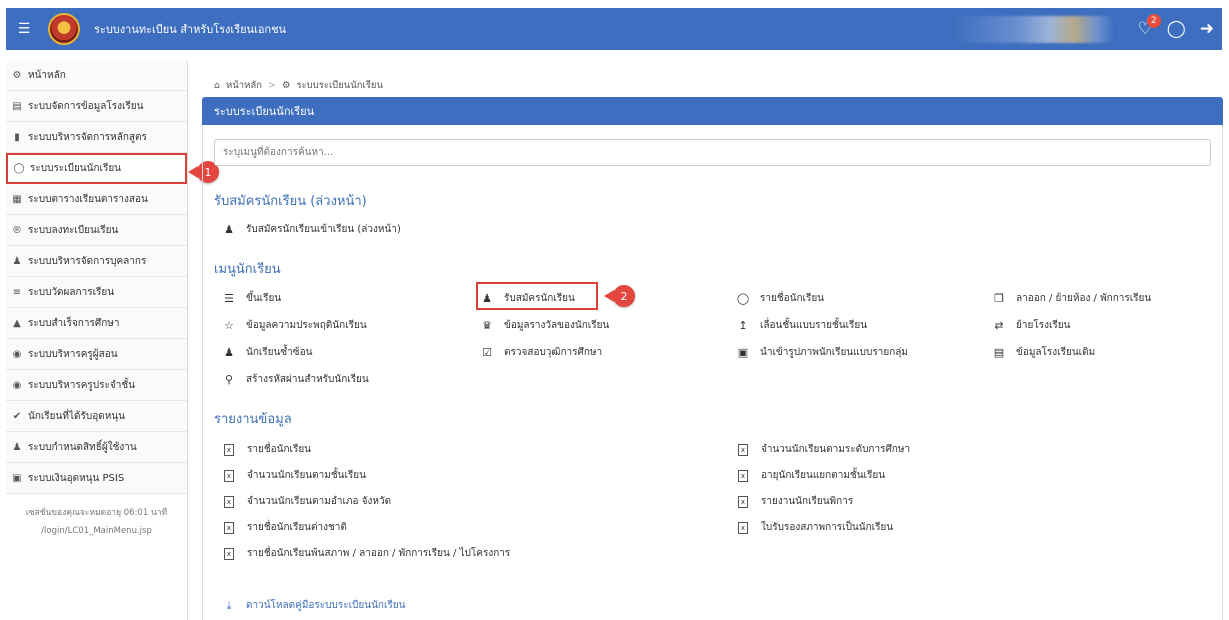 The image size is (1229, 620). What do you see at coordinates (24, 29) in the screenshot?
I see `hamburger-menu-icon: ☰` at bounding box center [24, 29].